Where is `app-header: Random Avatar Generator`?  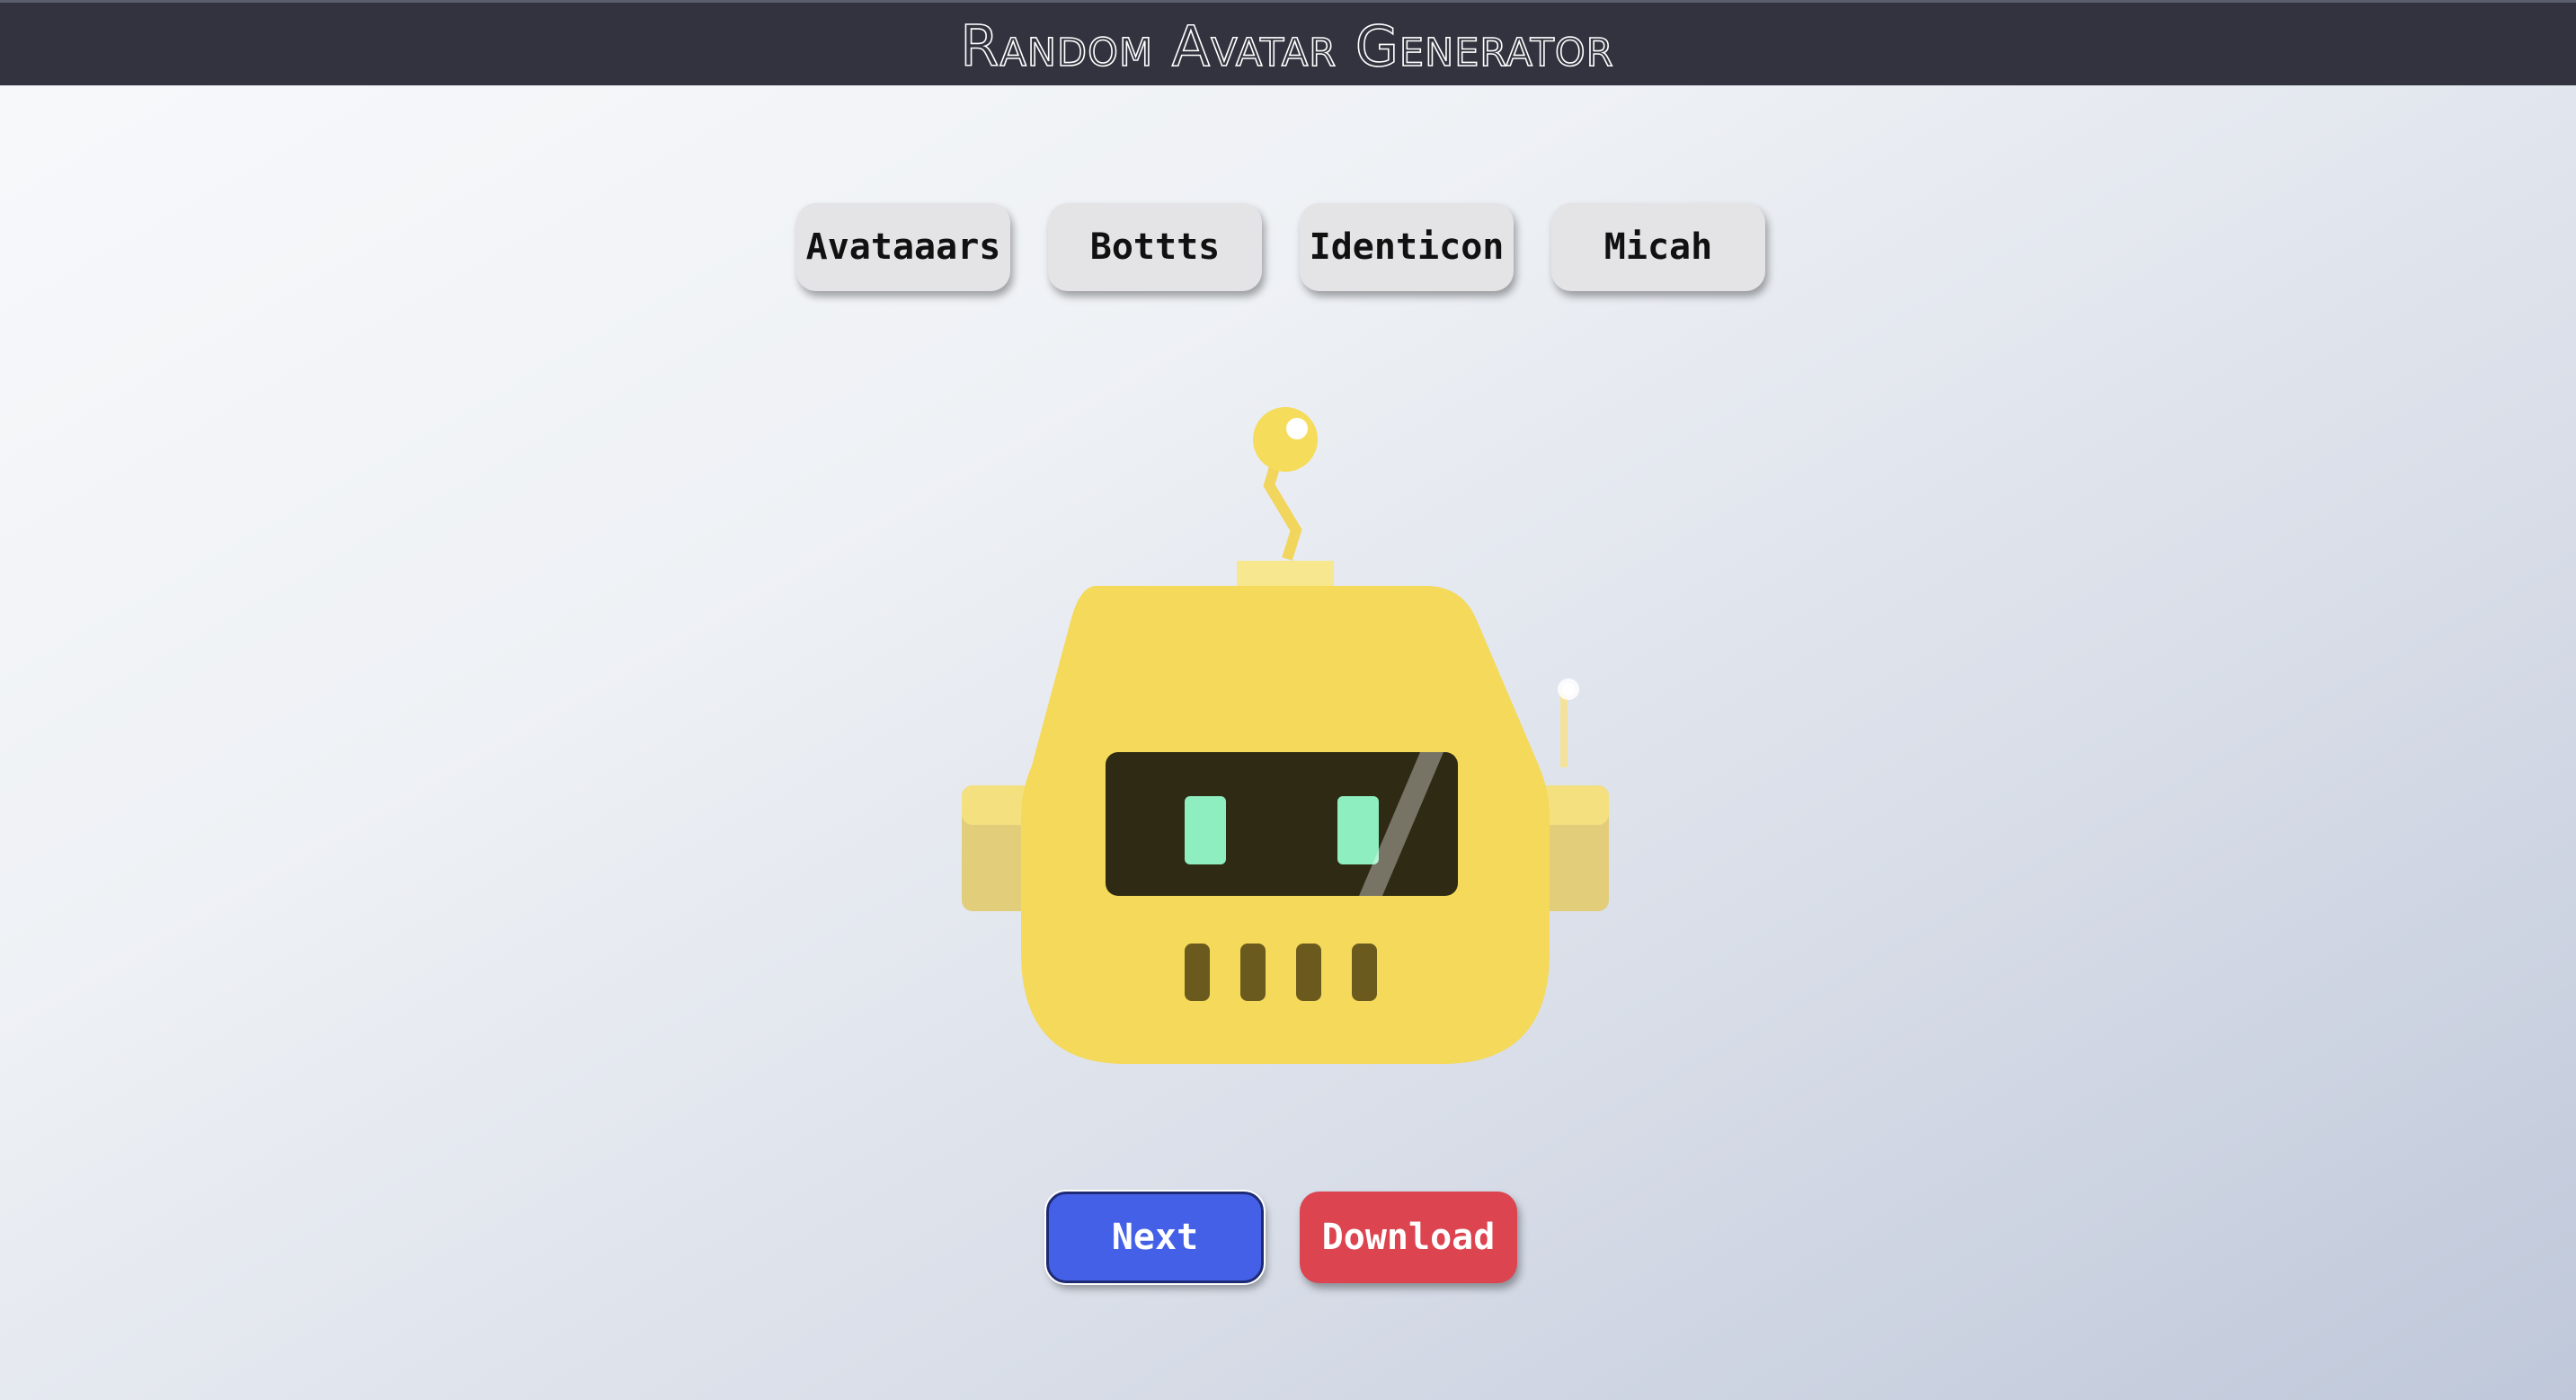
app-header: Random Avatar Generator is located at coordinates (1288, 44).